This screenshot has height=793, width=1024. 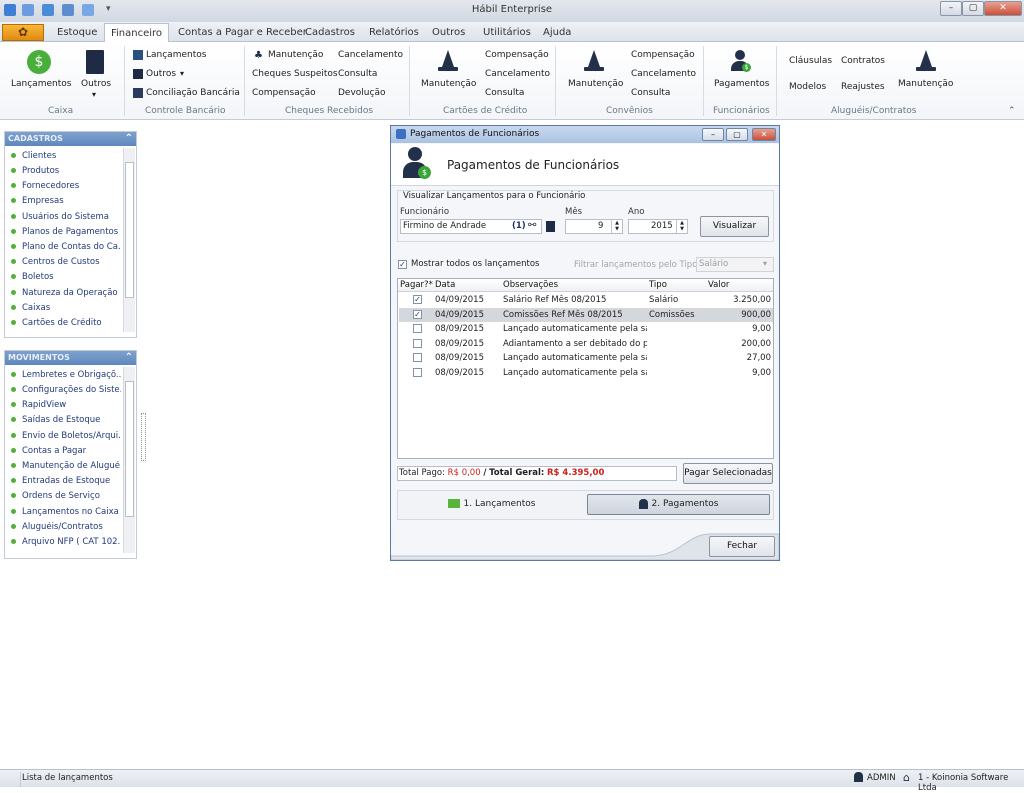 What do you see at coordinates (863, 87) in the screenshot?
I see `reajustes-button: Reajustes` at bounding box center [863, 87].